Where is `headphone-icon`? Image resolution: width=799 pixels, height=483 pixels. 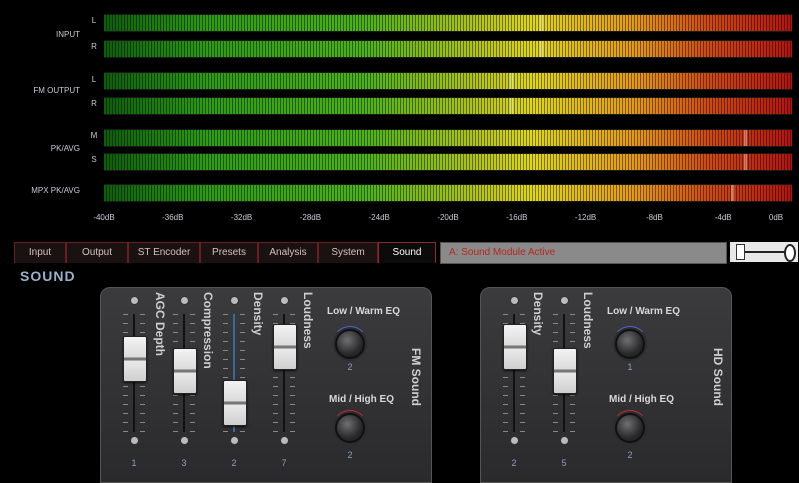
headphone-icon is located at coordinates (790, 253).